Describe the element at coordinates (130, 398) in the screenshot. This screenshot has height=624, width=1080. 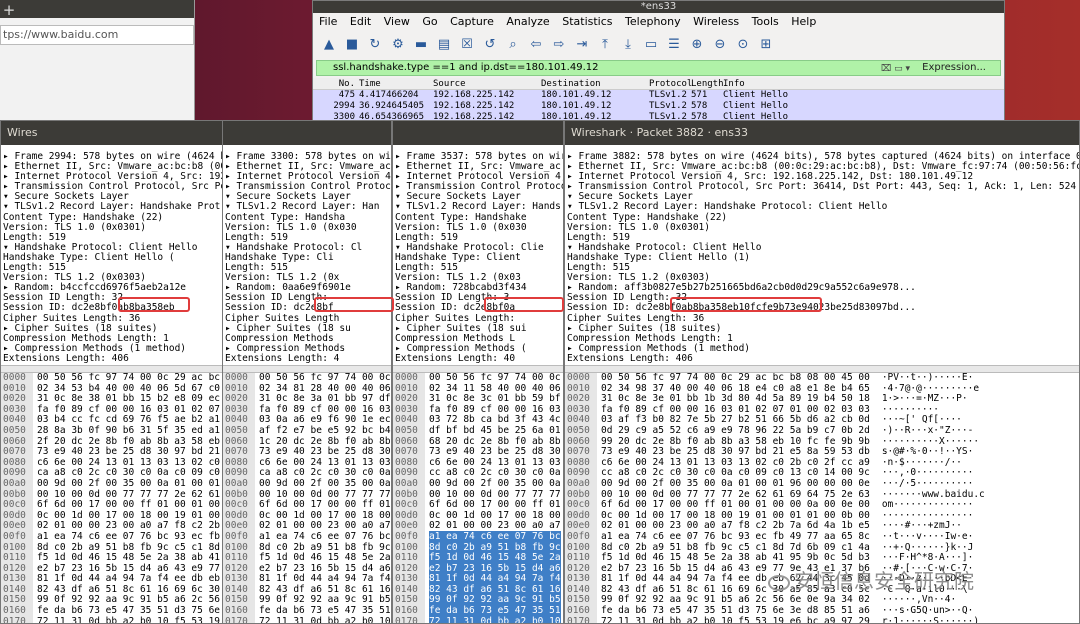
I see `hex-row: 31 0c 8e 38 01 bb 15 b2 e8 09 ec 14` at that location.